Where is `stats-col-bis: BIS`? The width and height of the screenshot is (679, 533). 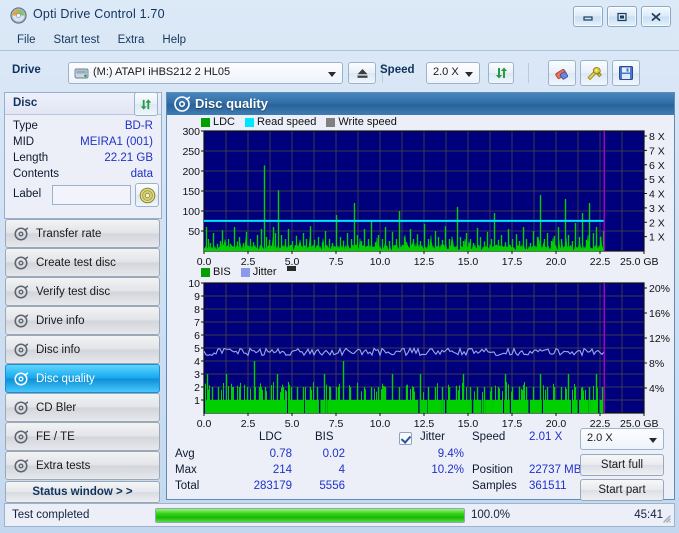 stats-col-bis: BIS is located at coordinates (324, 437).